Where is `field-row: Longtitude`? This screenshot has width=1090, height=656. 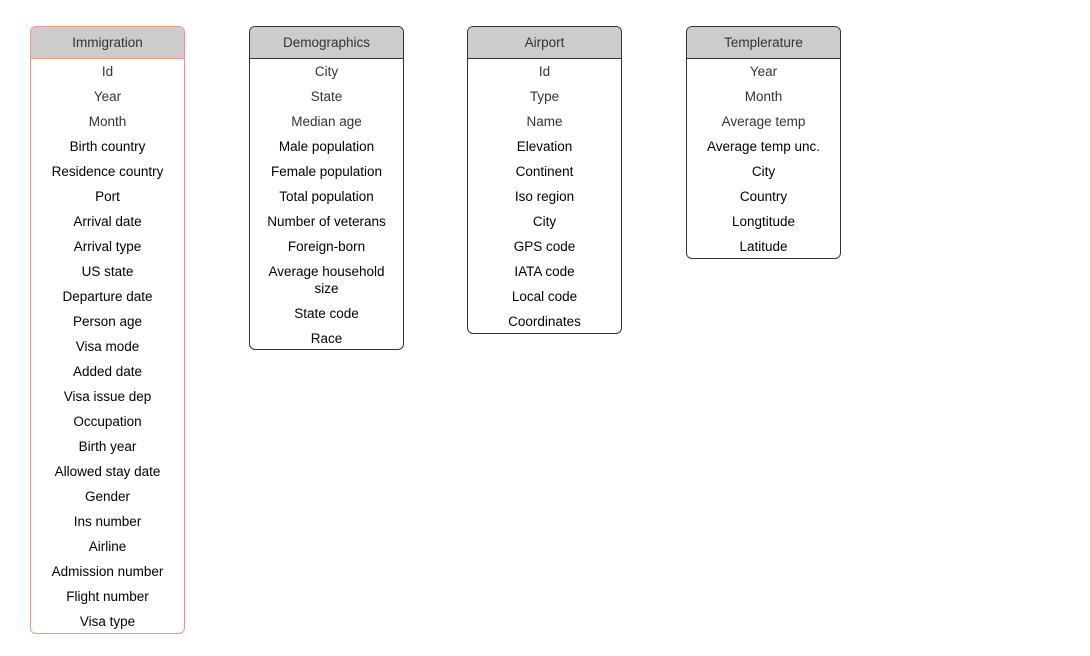
field-row: Longtitude is located at coordinates (763, 221).